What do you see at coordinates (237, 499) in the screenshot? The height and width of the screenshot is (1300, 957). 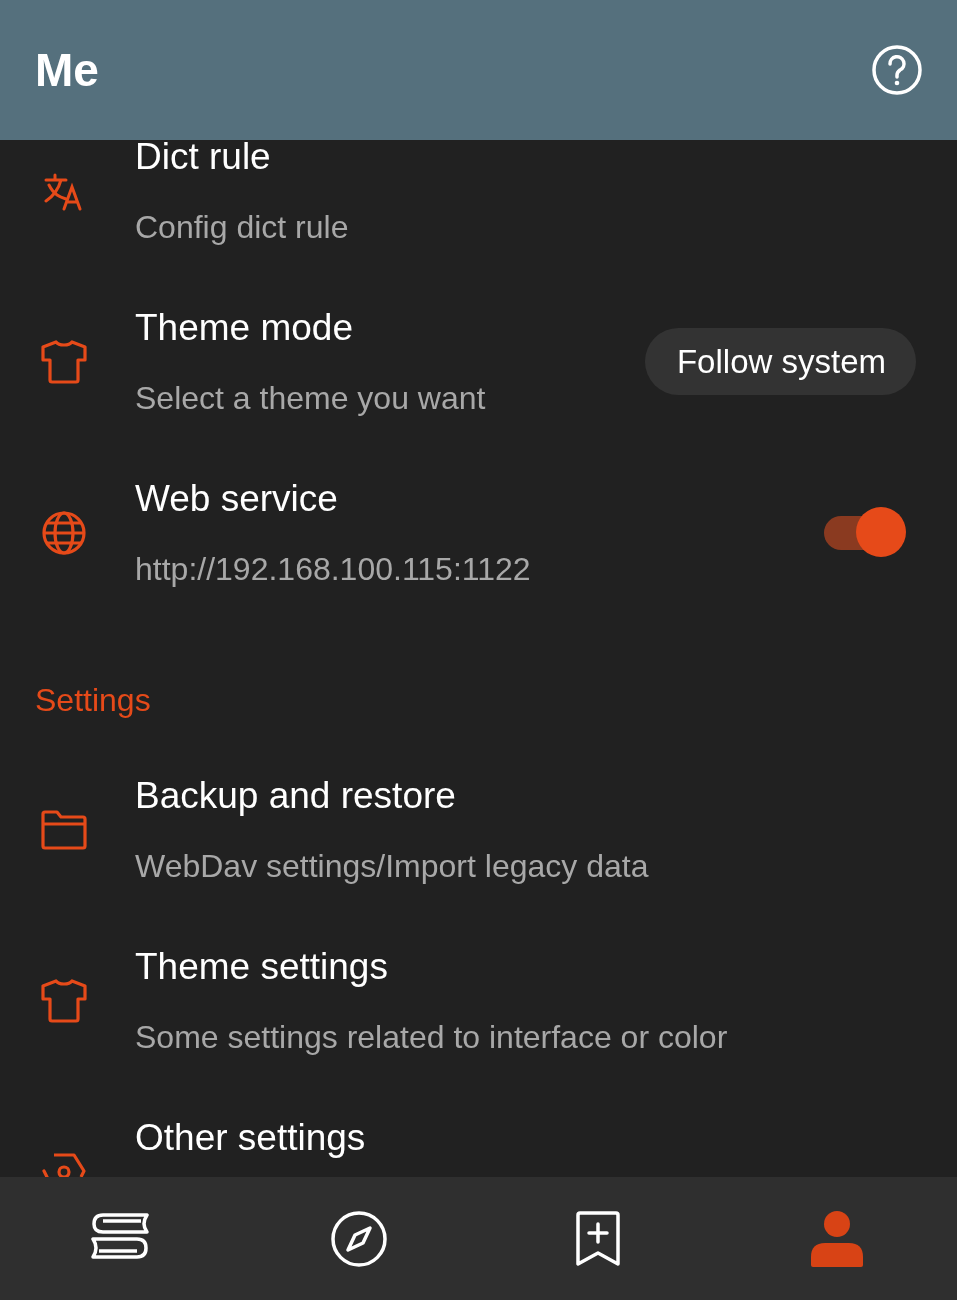 I see `item-title: Web service` at bounding box center [237, 499].